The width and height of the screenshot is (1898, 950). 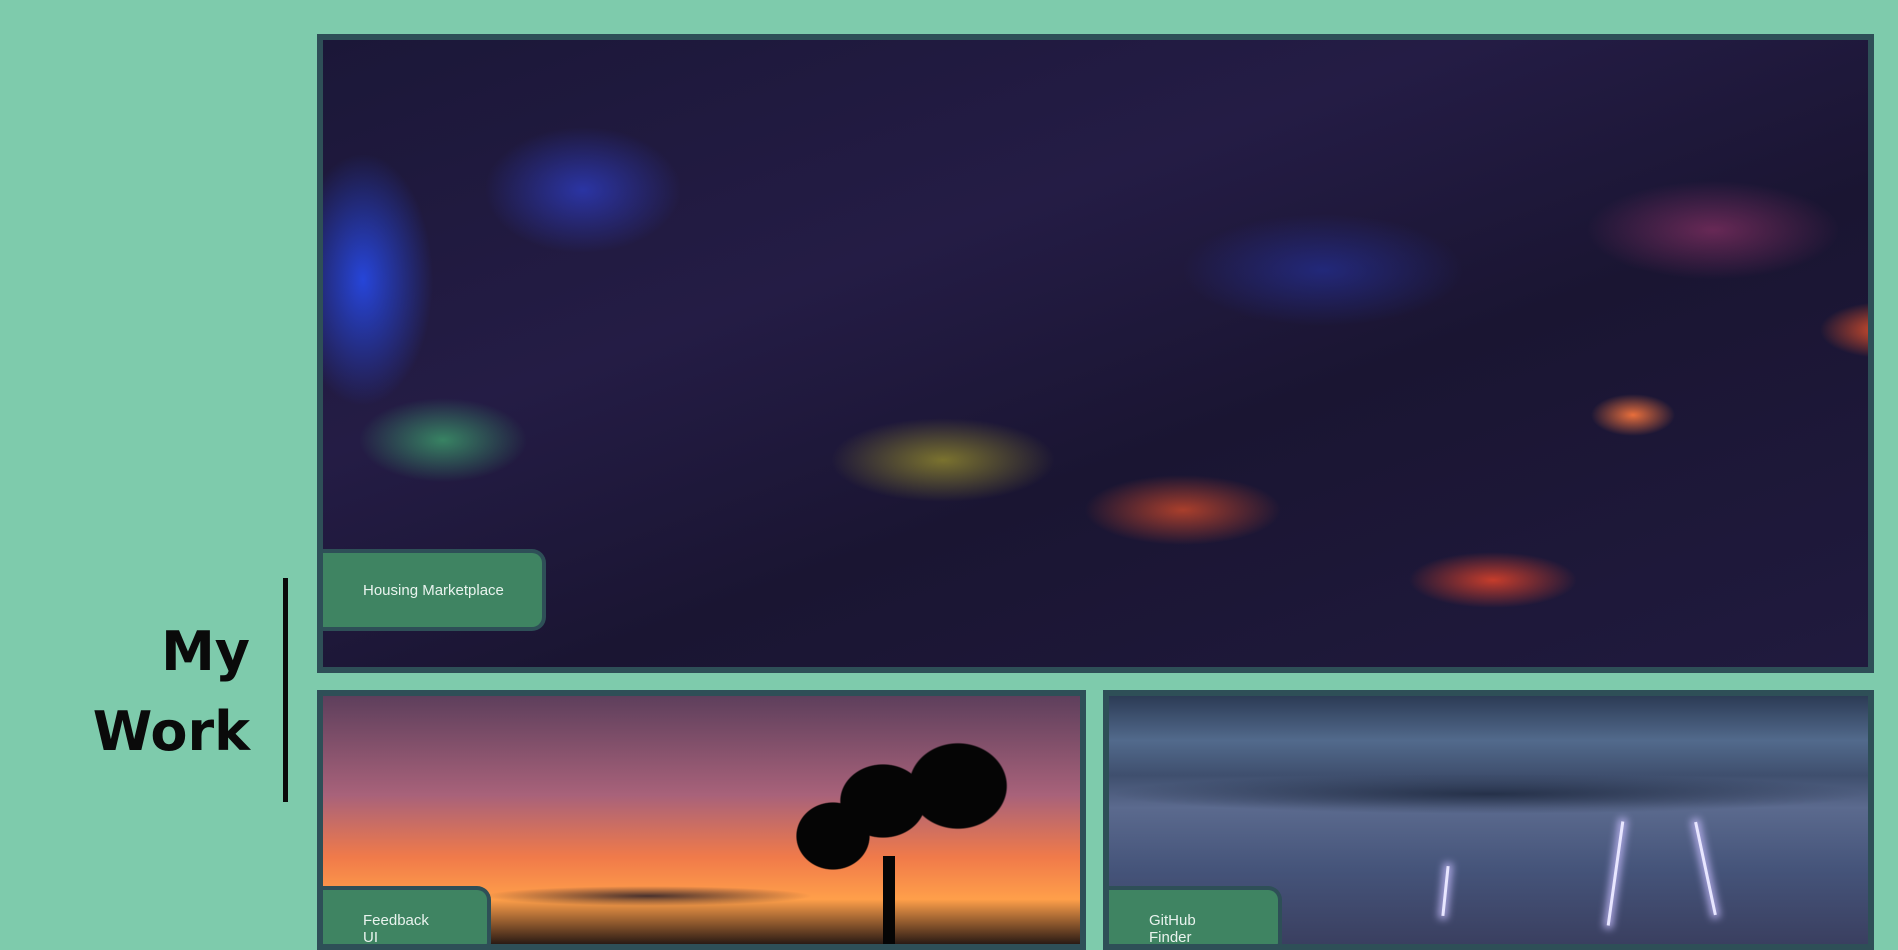 I want to click on project-label-github-finder: GitHub Finder, so click(x=1195, y=915).